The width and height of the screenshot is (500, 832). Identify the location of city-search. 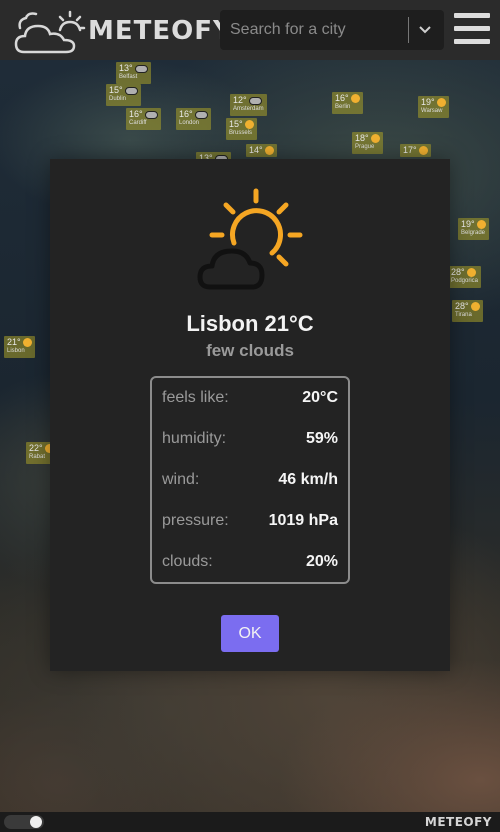
(332, 30).